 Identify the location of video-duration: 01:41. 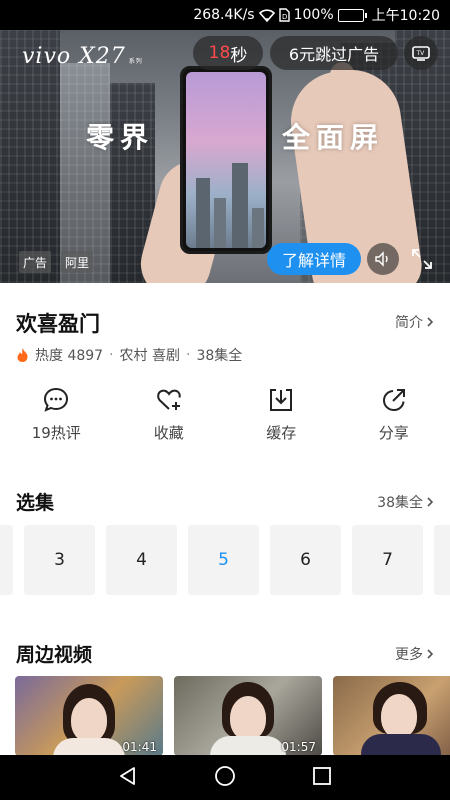
(139, 747).